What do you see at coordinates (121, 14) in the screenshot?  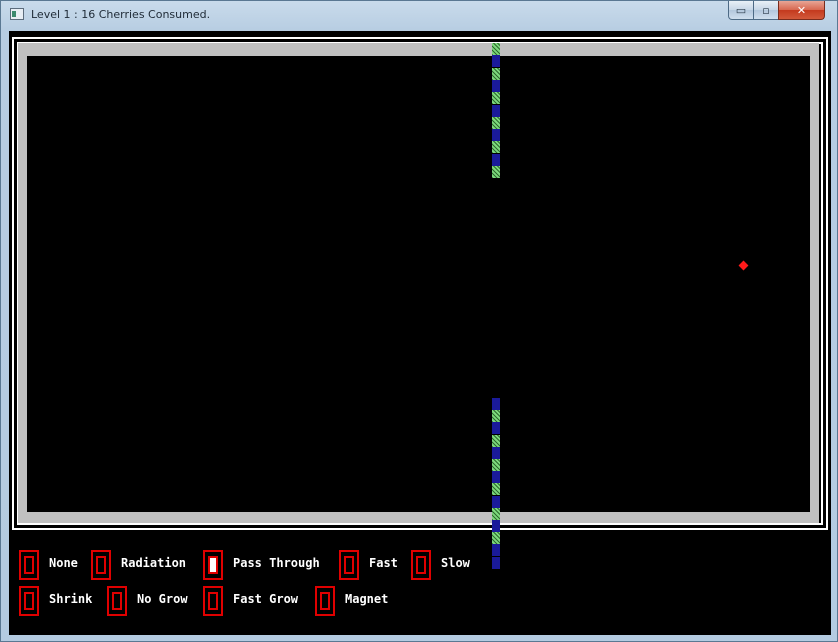 I see `window-title: Level 1 : 16 Cherries Consumed.` at bounding box center [121, 14].